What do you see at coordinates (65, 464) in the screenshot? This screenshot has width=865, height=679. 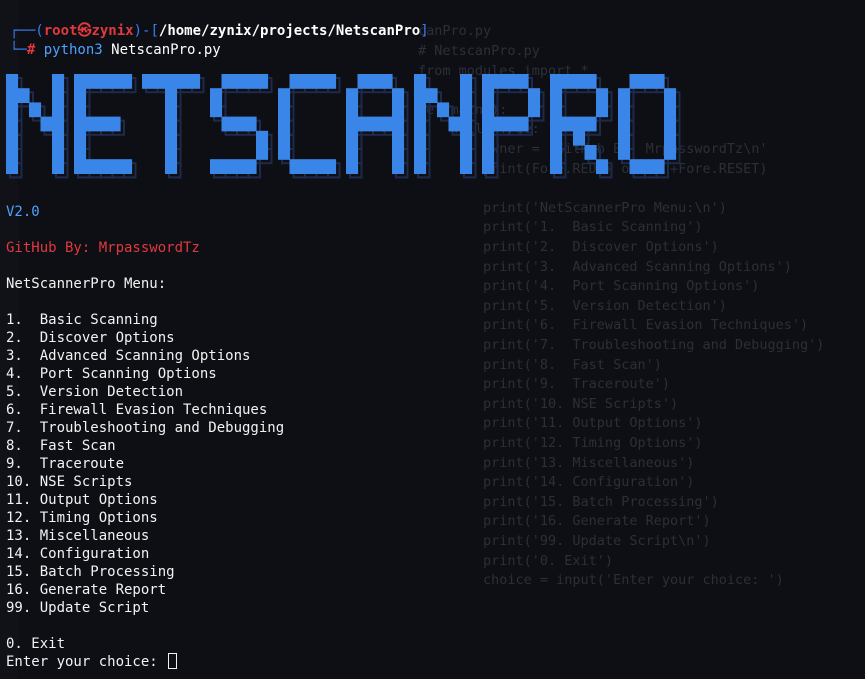 I see `menu-item: 9. Traceroute` at bounding box center [65, 464].